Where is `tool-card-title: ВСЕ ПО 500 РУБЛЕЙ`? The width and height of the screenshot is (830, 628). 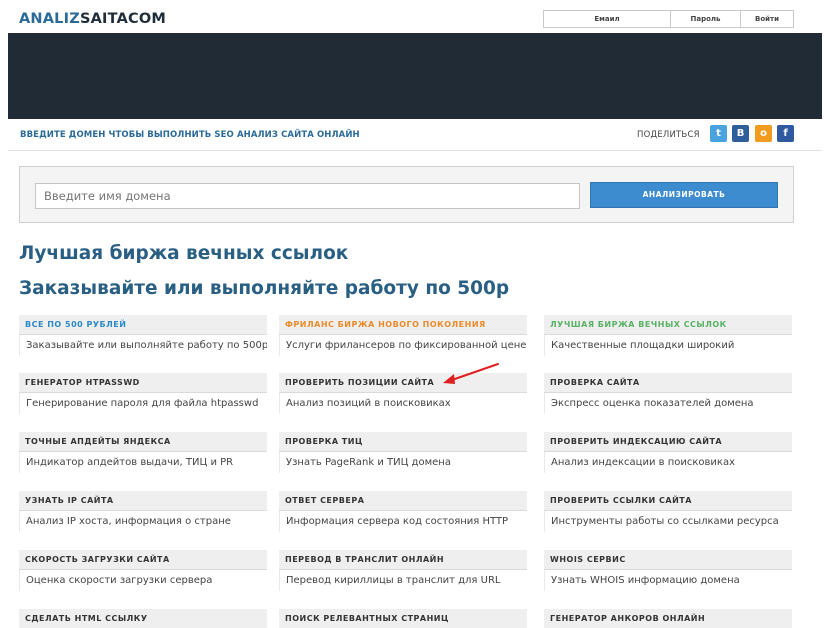 tool-card-title: ВСЕ ПО 500 РУБЛЕЙ is located at coordinates (143, 325).